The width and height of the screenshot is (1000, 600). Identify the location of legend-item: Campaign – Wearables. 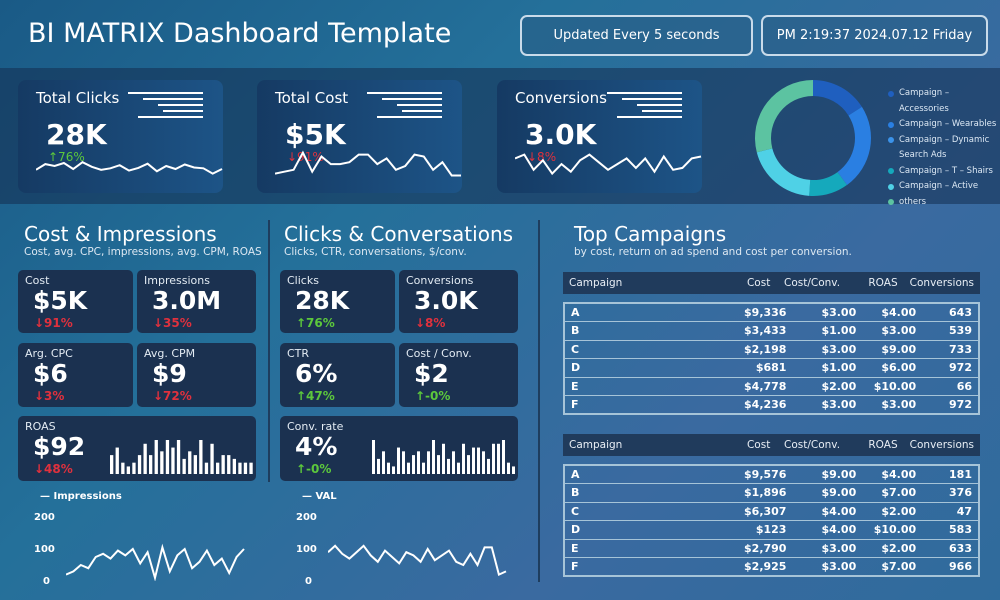
(943, 125).